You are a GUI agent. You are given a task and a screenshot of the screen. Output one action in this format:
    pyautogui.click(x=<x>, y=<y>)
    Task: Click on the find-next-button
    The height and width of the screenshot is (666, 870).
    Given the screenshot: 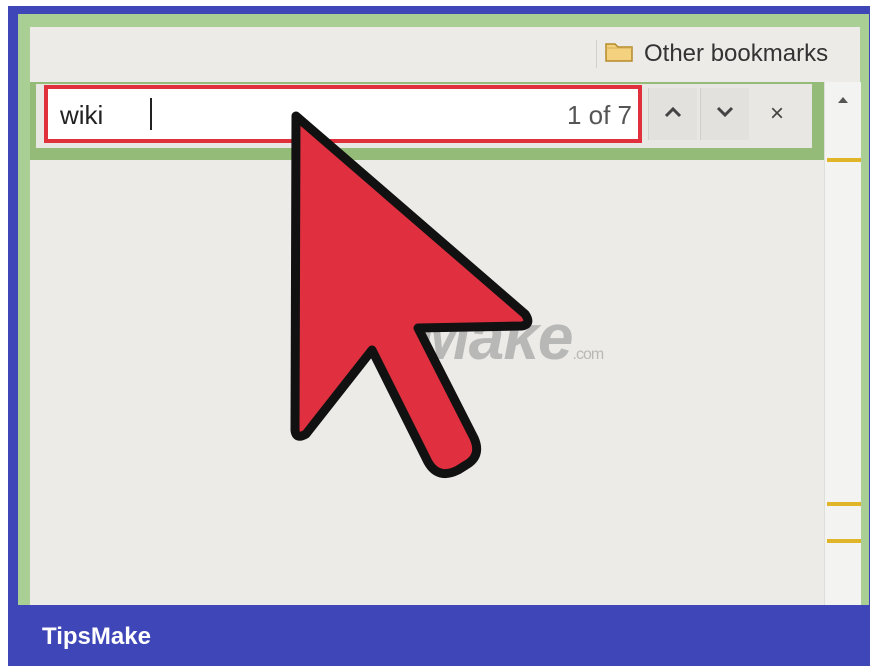 What is the action you would take?
    pyautogui.click(x=724, y=114)
    